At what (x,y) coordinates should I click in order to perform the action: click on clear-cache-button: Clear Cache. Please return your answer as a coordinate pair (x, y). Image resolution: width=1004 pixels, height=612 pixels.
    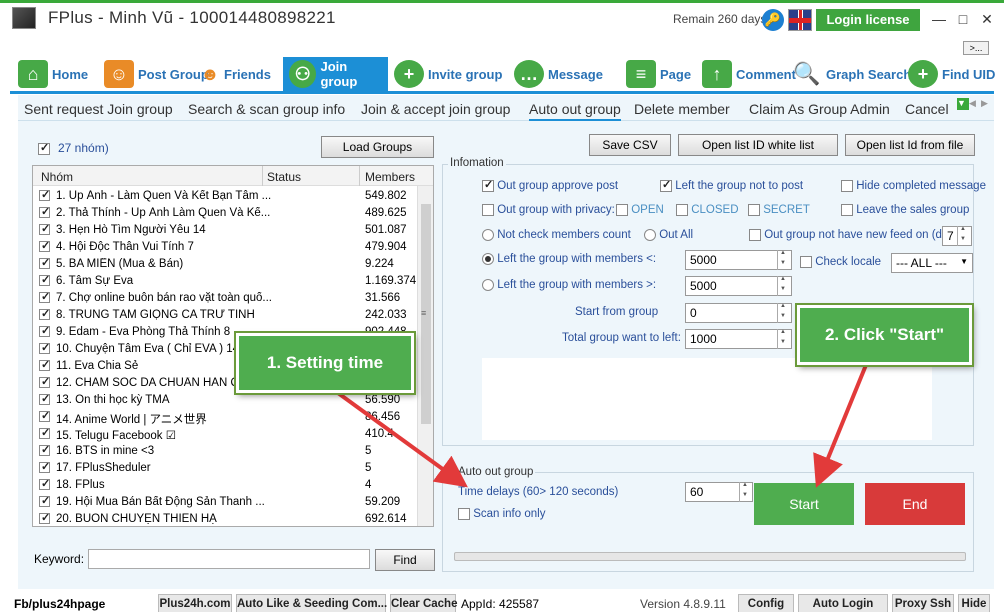
    Looking at the image, I should click on (423, 603).